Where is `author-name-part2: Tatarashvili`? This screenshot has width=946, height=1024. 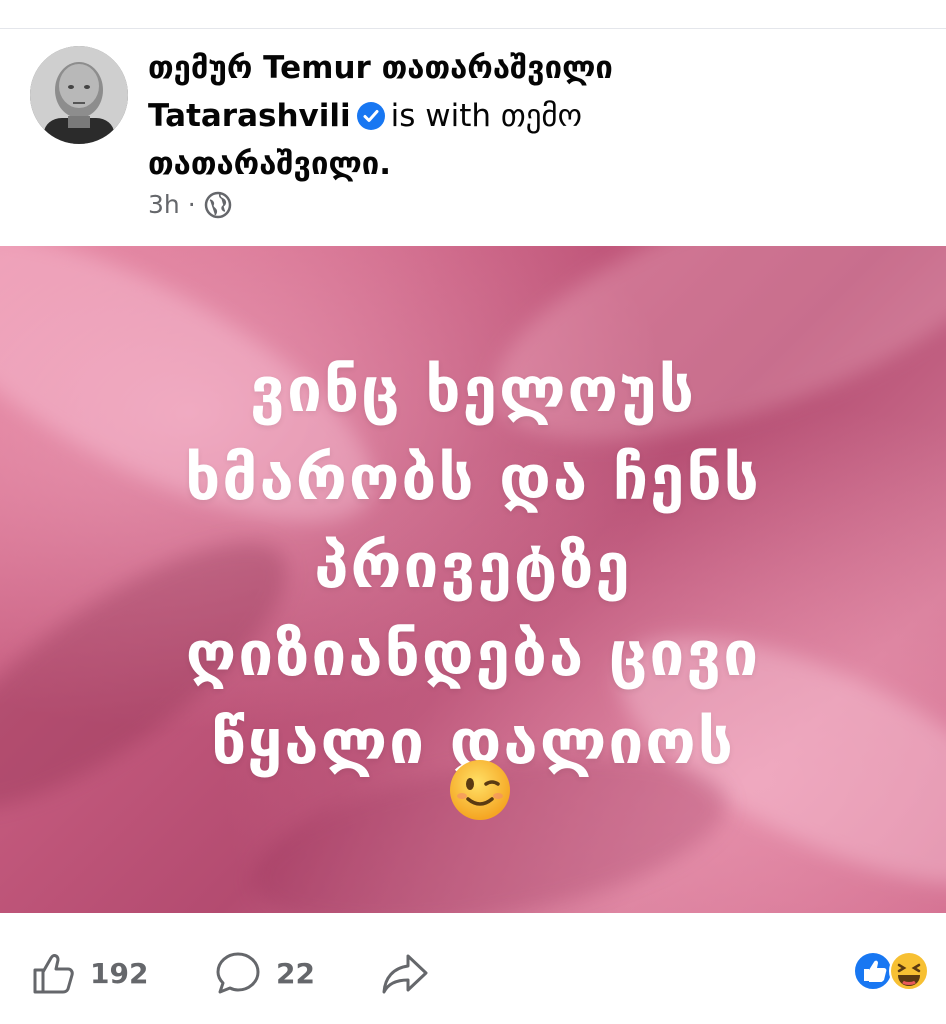
author-name-part2: Tatarashvili is located at coordinates (249, 116).